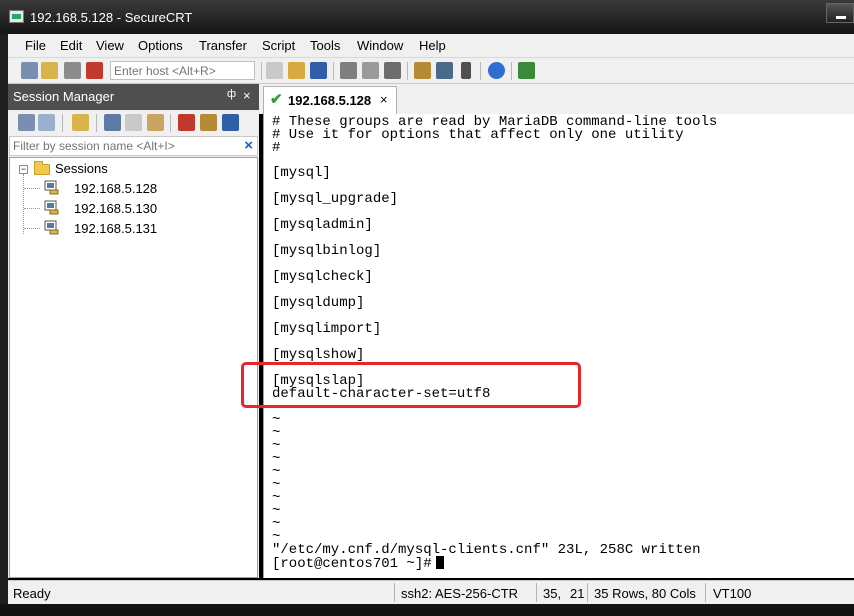 This screenshot has width=854, height=616. Describe the element at coordinates (35, 45) in the screenshot. I see `menu-file: File` at that location.